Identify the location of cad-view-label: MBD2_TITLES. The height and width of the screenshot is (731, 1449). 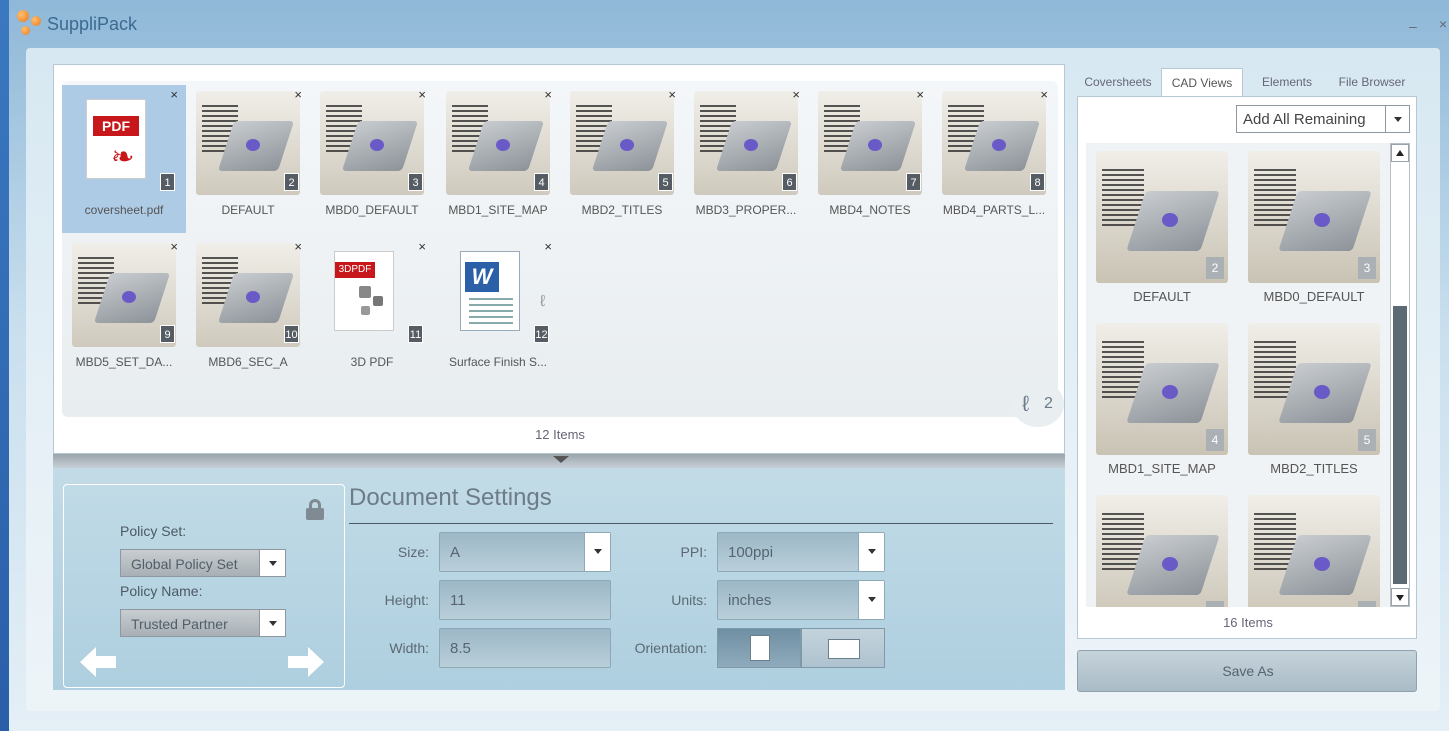
(1314, 468).